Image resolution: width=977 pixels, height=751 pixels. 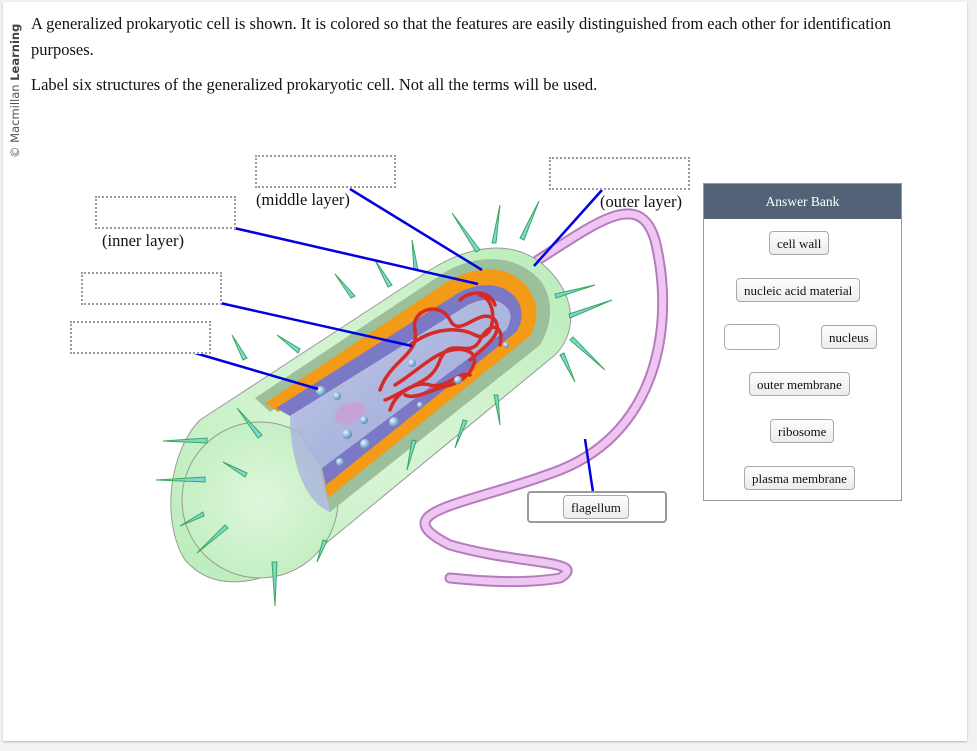 What do you see at coordinates (143, 240) in the screenshot?
I see `hint-inner-layer: (inner layer)` at bounding box center [143, 240].